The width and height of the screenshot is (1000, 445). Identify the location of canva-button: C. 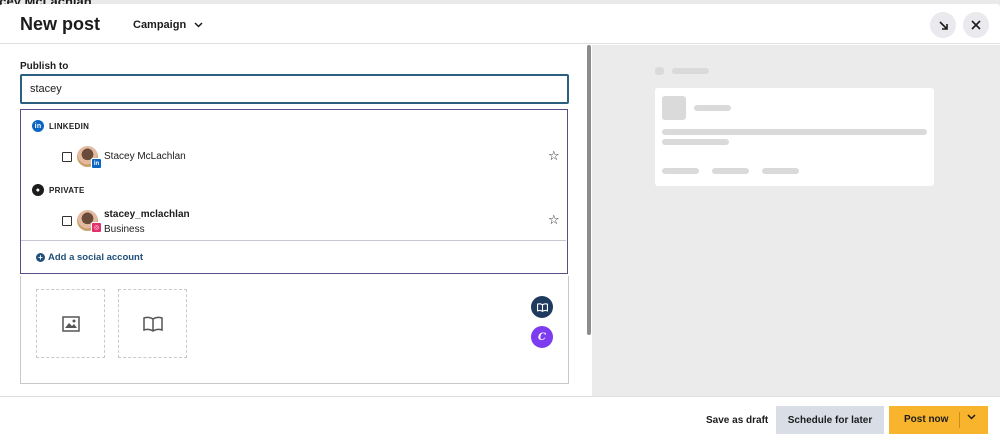
(542, 337).